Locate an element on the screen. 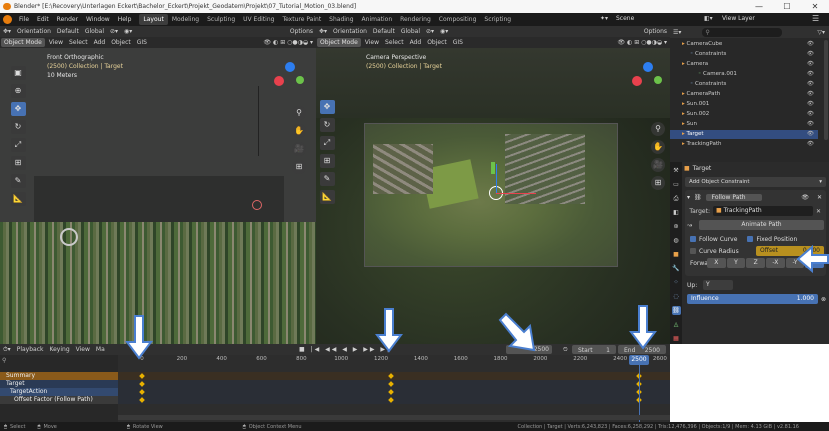 The width and height of the screenshot is (829, 431). shading-mode-icons: 👁 ◐ ⊞ ○●◑◒ ▾ is located at coordinates (288, 42).